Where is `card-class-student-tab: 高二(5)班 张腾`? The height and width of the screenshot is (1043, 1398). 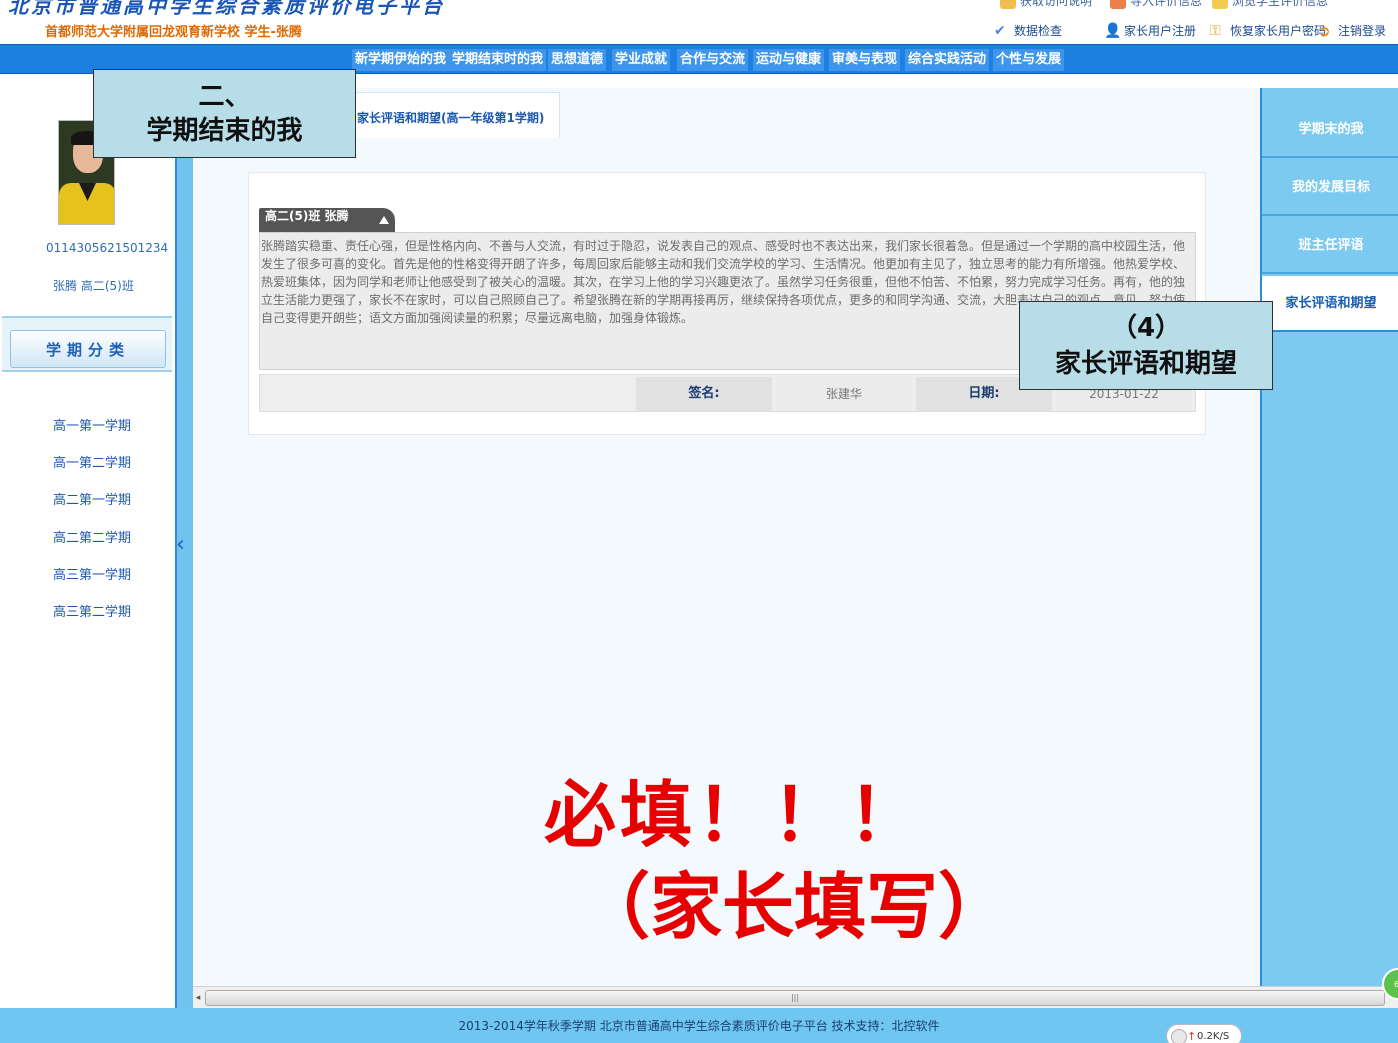 card-class-student-tab: 高二(5)班 张腾 is located at coordinates (327, 220).